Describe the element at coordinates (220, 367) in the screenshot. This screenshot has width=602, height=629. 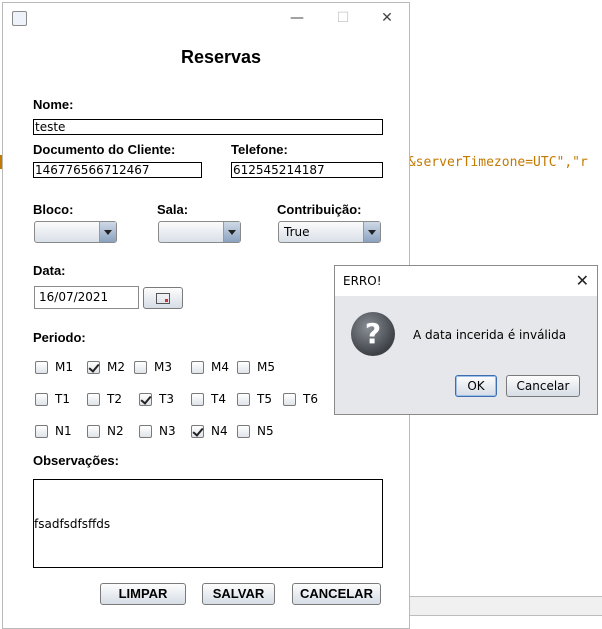
I see `checkbox-label: M4` at that location.